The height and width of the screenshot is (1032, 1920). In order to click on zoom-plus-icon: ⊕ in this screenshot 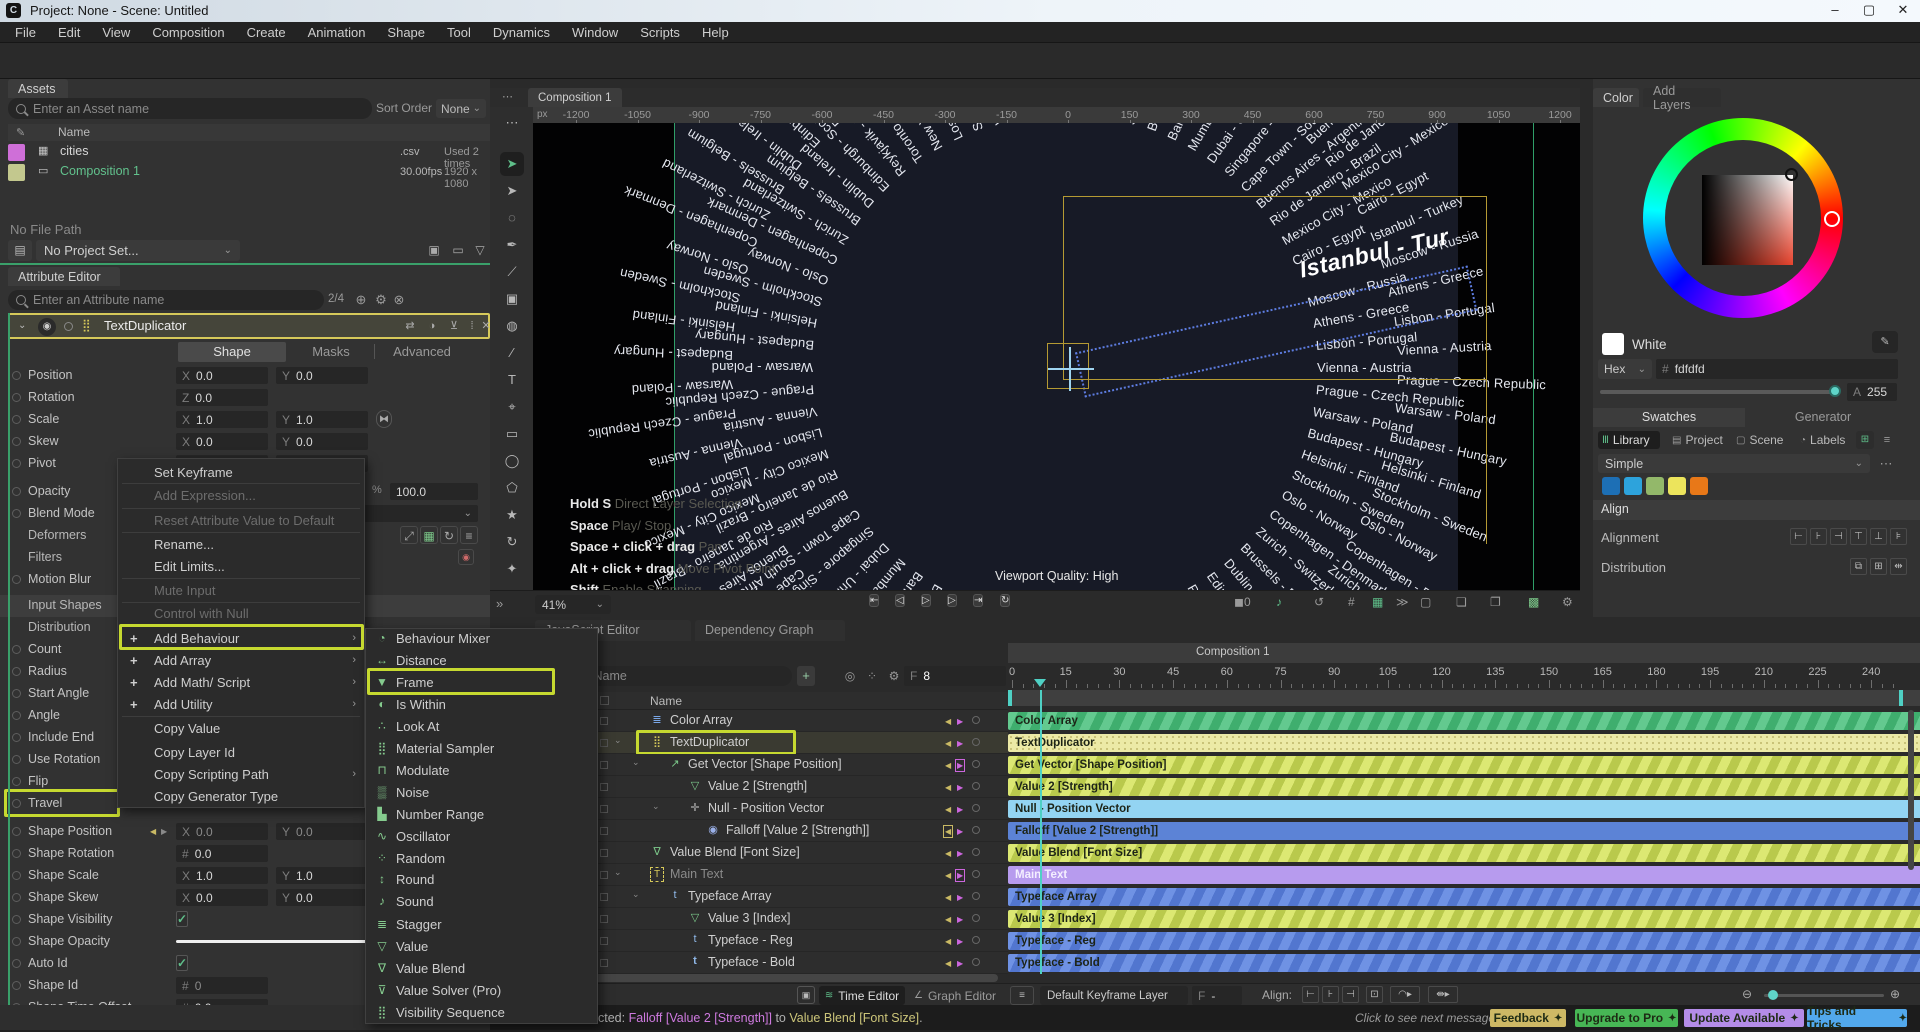, I will do `click(361, 300)`.